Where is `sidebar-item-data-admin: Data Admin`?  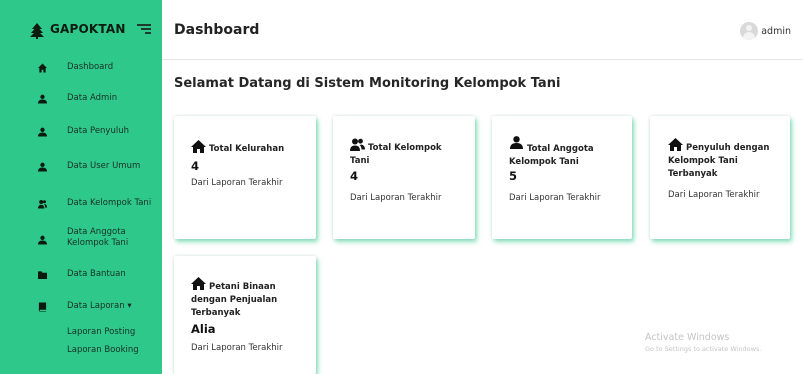 sidebar-item-data-admin: Data Admin is located at coordinates (81, 100).